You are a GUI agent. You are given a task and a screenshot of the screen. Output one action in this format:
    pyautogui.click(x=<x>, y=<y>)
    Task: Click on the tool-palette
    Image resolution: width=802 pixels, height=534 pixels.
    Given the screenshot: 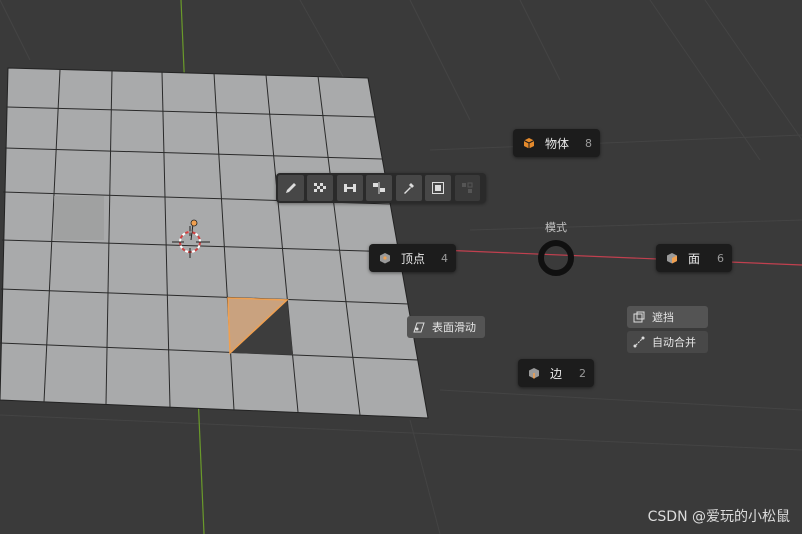 What is the action you would take?
    pyautogui.click(x=381, y=188)
    